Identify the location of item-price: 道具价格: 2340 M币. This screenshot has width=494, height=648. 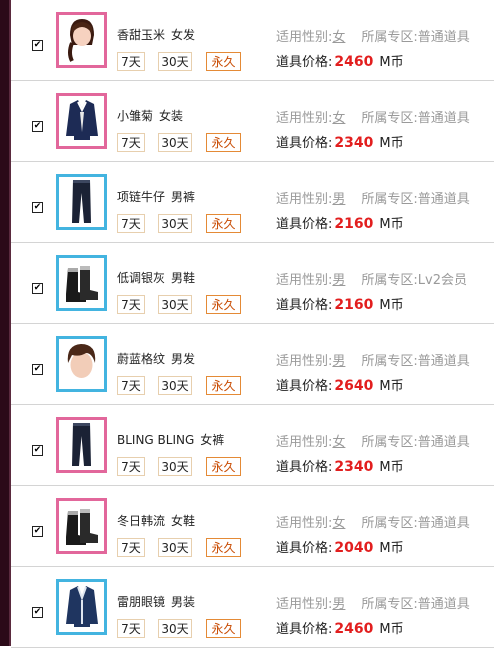
(340, 465).